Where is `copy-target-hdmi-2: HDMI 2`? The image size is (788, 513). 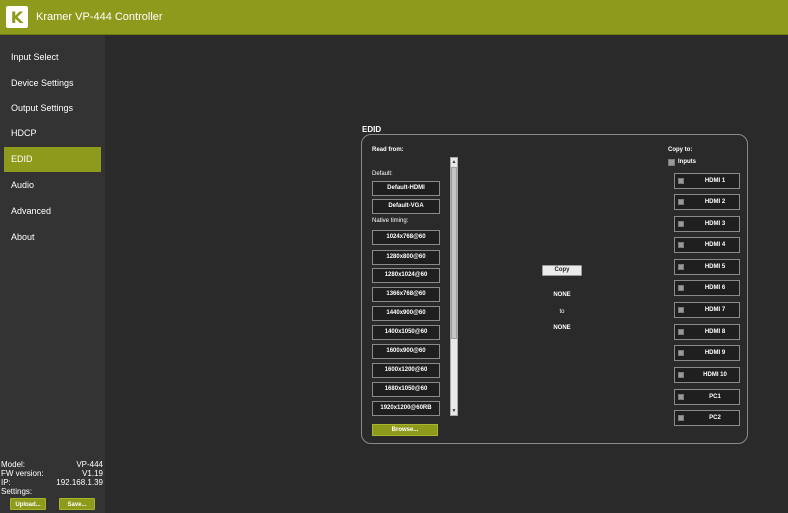 copy-target-hdmi-2: HDMI 2 is located at coordinates (707, 202).